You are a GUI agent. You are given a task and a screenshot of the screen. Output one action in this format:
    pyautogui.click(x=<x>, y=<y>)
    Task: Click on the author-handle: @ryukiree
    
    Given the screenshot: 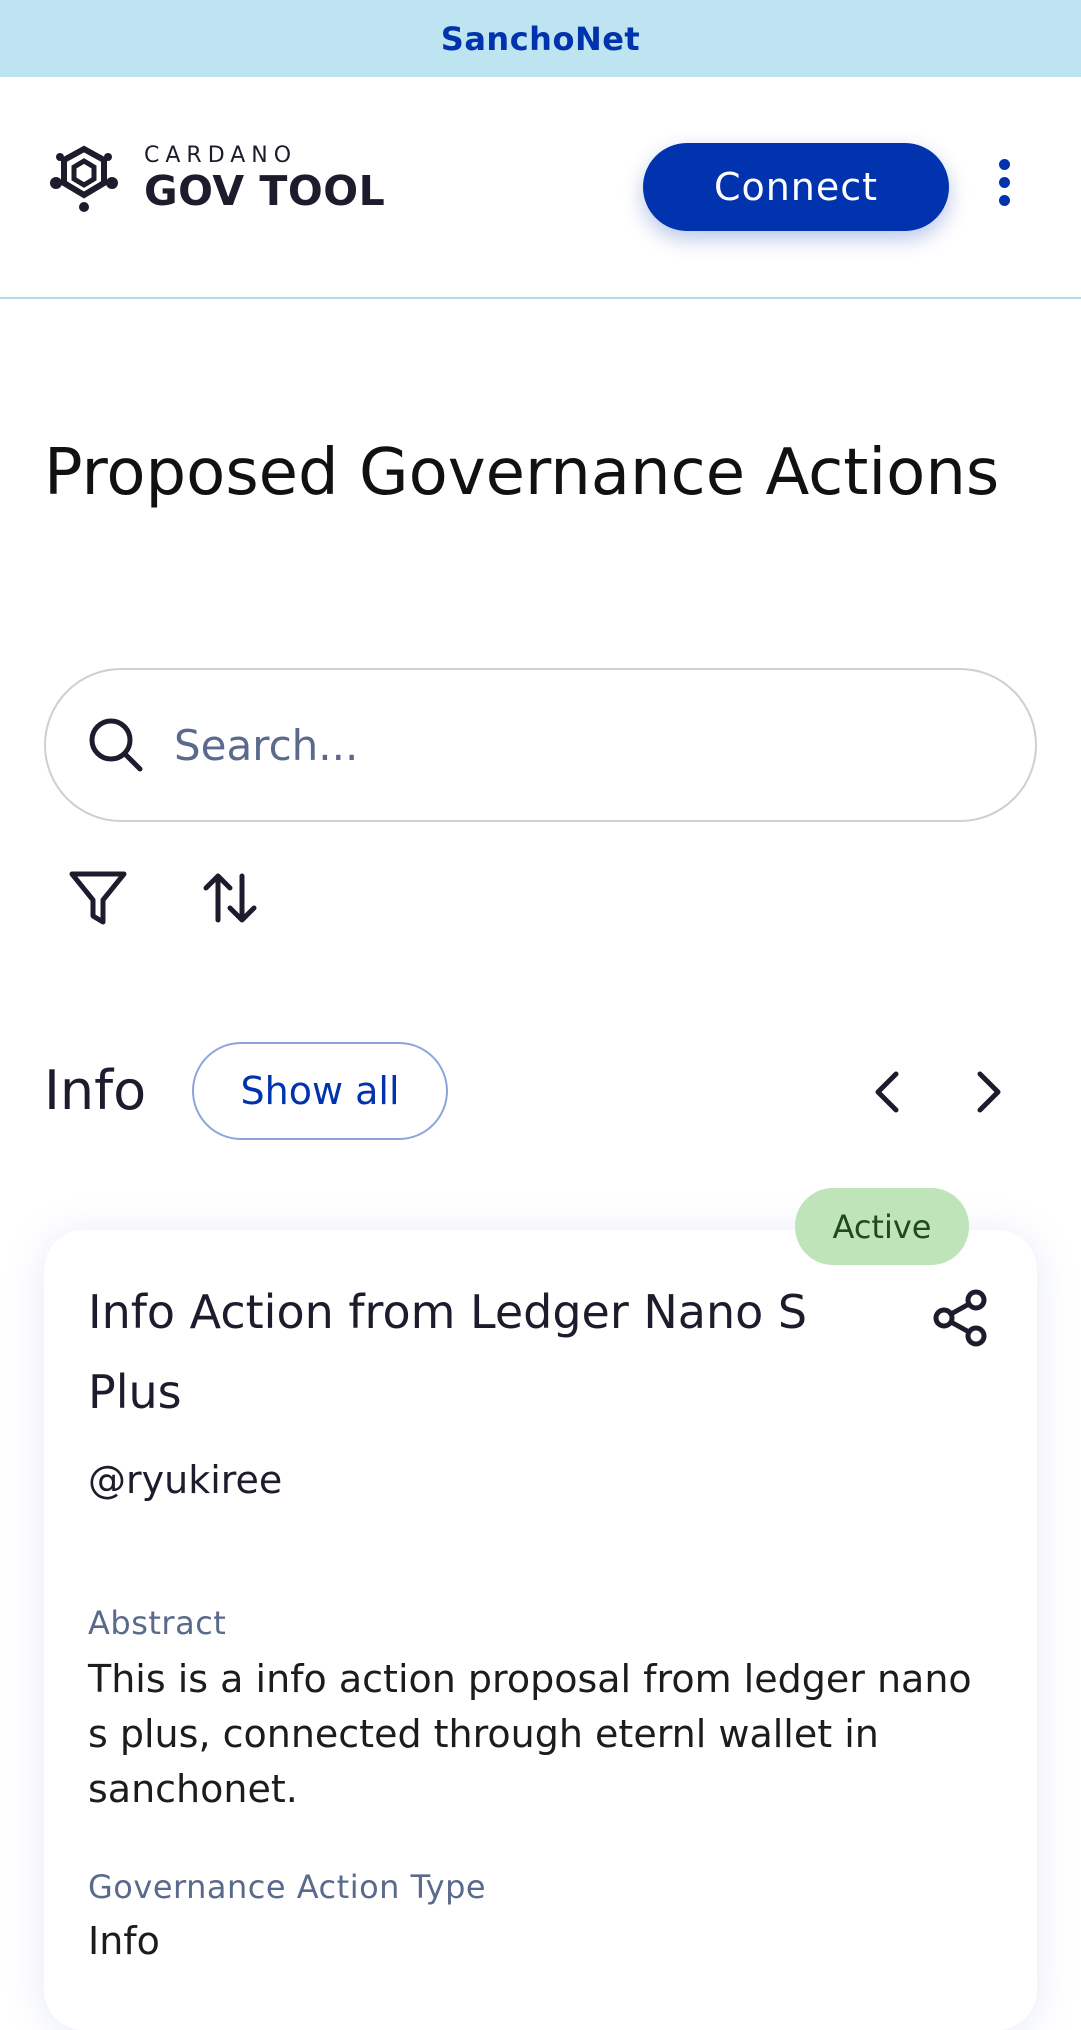 What is the action you would take?
    pyautogui.click(x=185, y=1480)
    